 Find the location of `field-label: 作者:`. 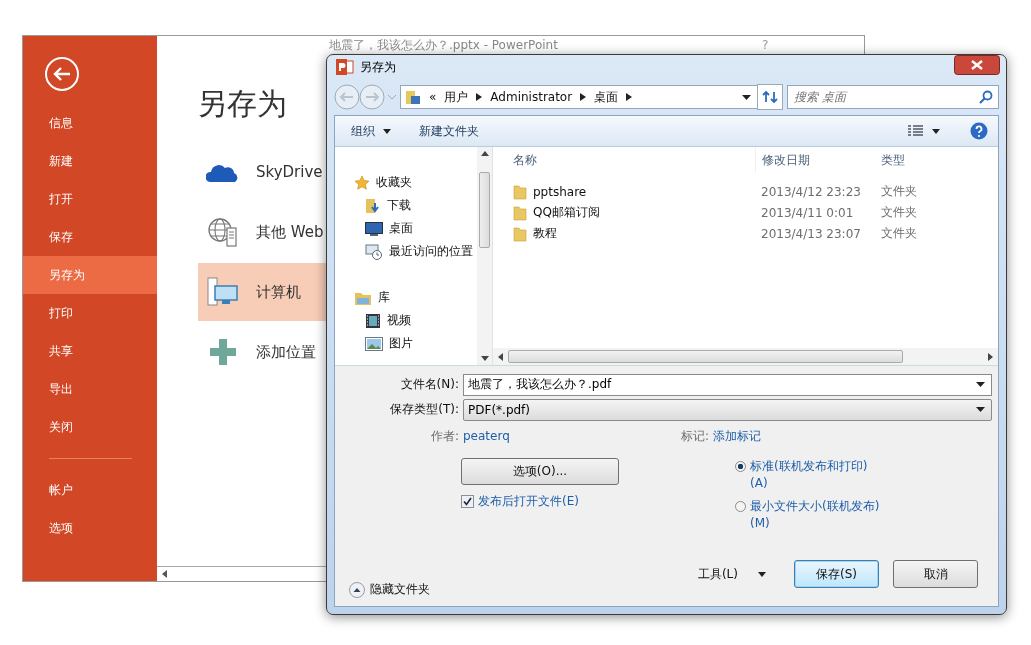

field-label: 作者: is located at coordinates (444, 436).